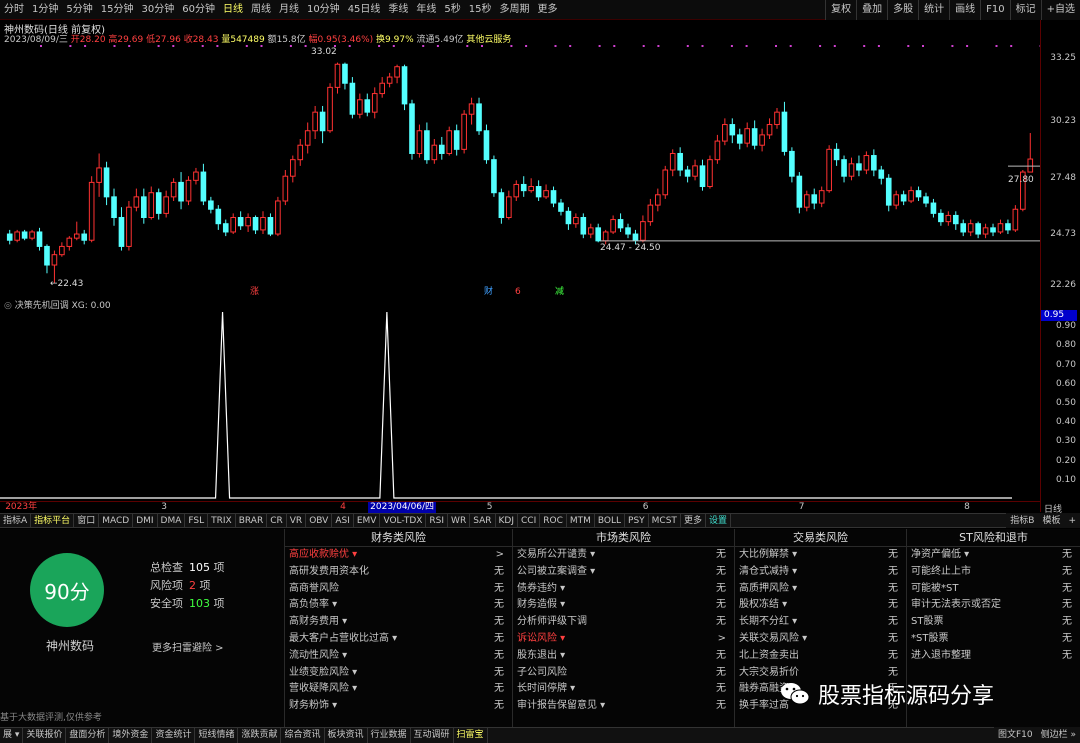 This screenshot has width=1080, height=743. I want to click on period-tab: 分时, so click(14, 9).